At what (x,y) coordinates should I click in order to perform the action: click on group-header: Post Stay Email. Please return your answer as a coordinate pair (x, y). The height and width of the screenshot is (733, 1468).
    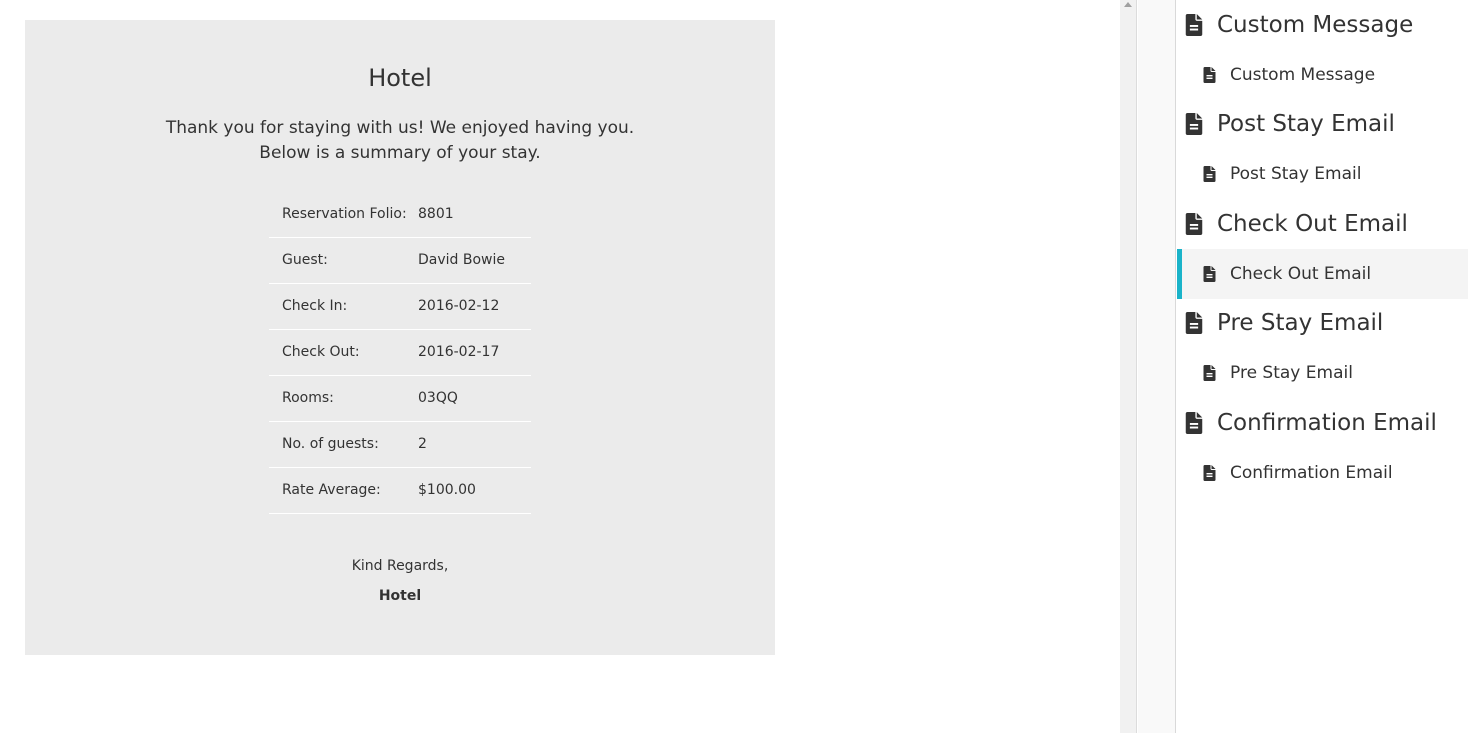
    Looking at the image, I should click on (1322, 124).